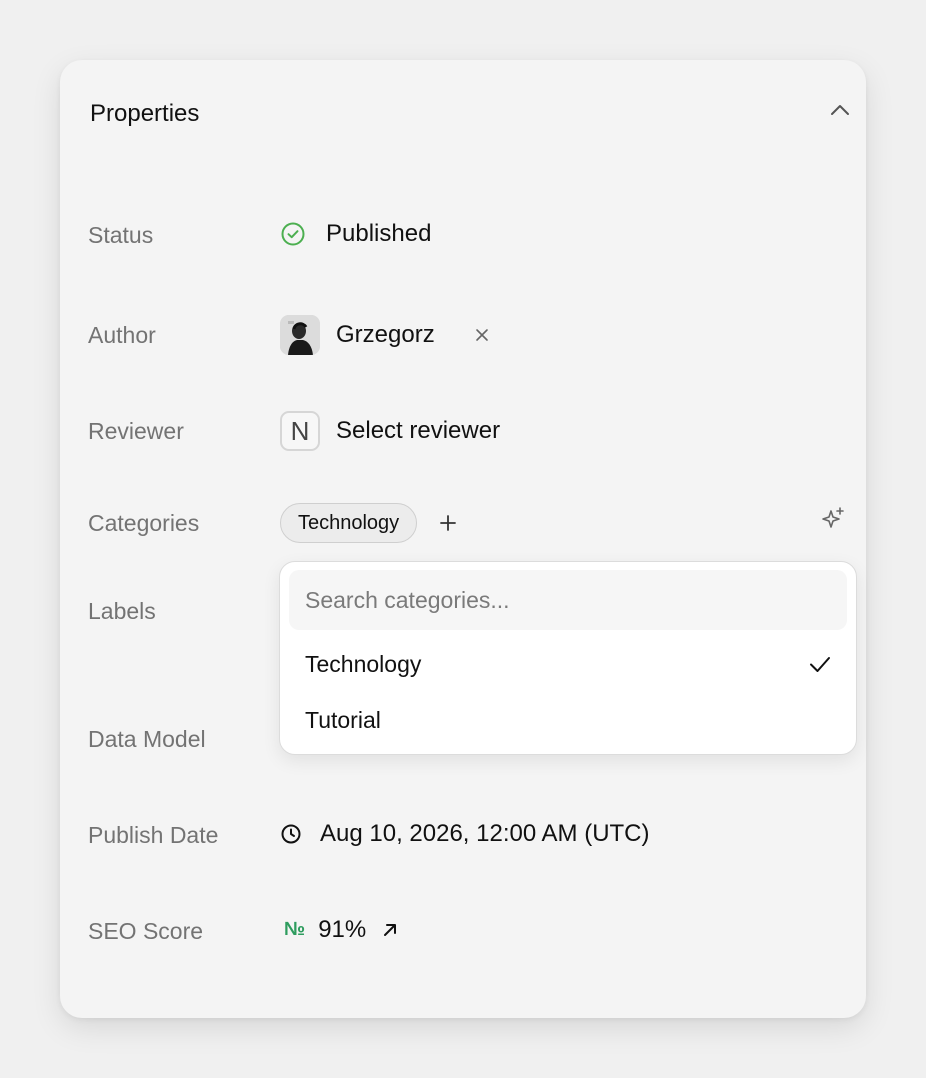  I want to click on data-model-label: Data Model, so click(147, 739).